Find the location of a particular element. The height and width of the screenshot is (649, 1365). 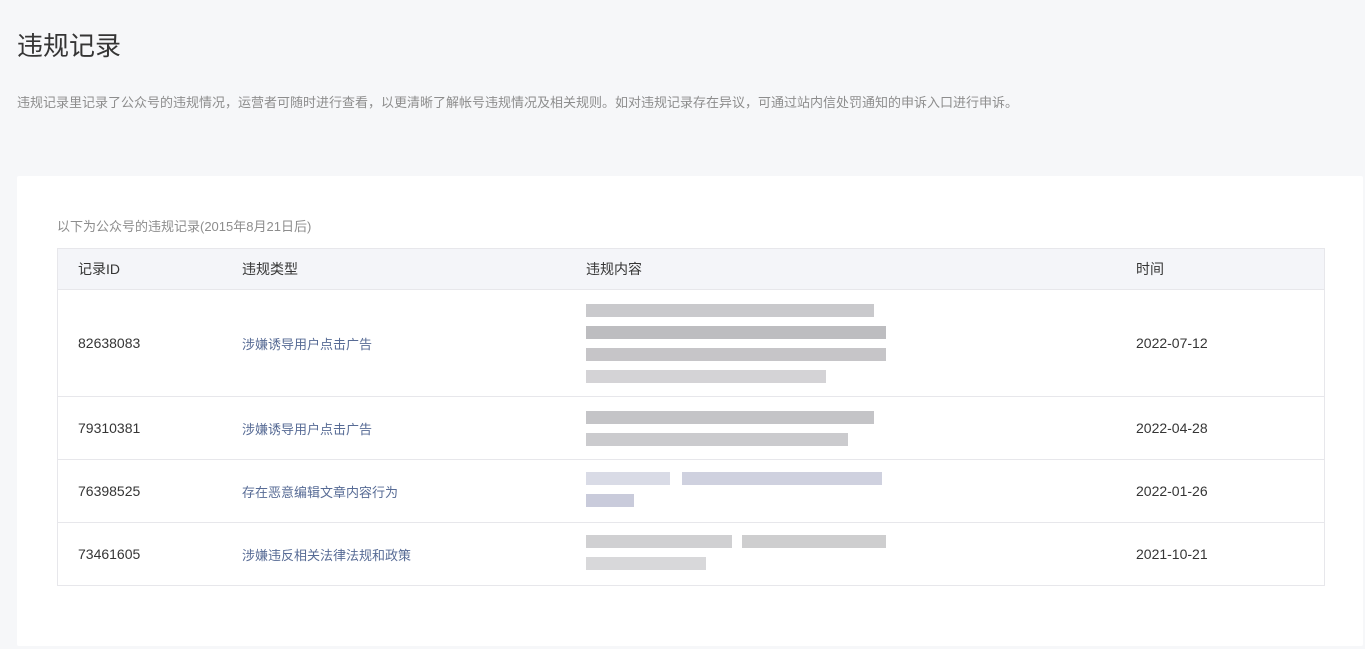

page-title: 违规记录 is located at coordinates (69, 46).